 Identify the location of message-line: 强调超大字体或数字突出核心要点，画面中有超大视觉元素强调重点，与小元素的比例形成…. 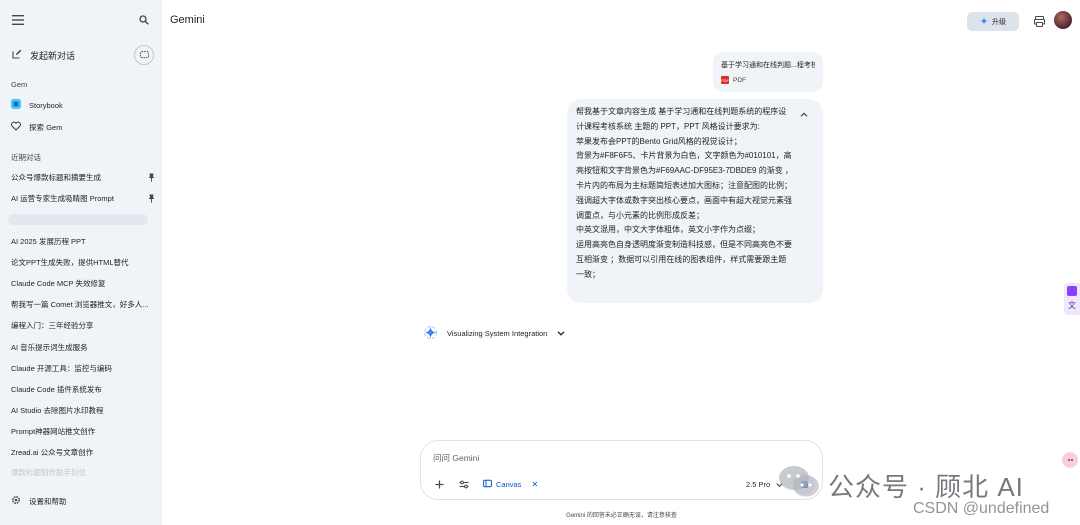
(684, 207).